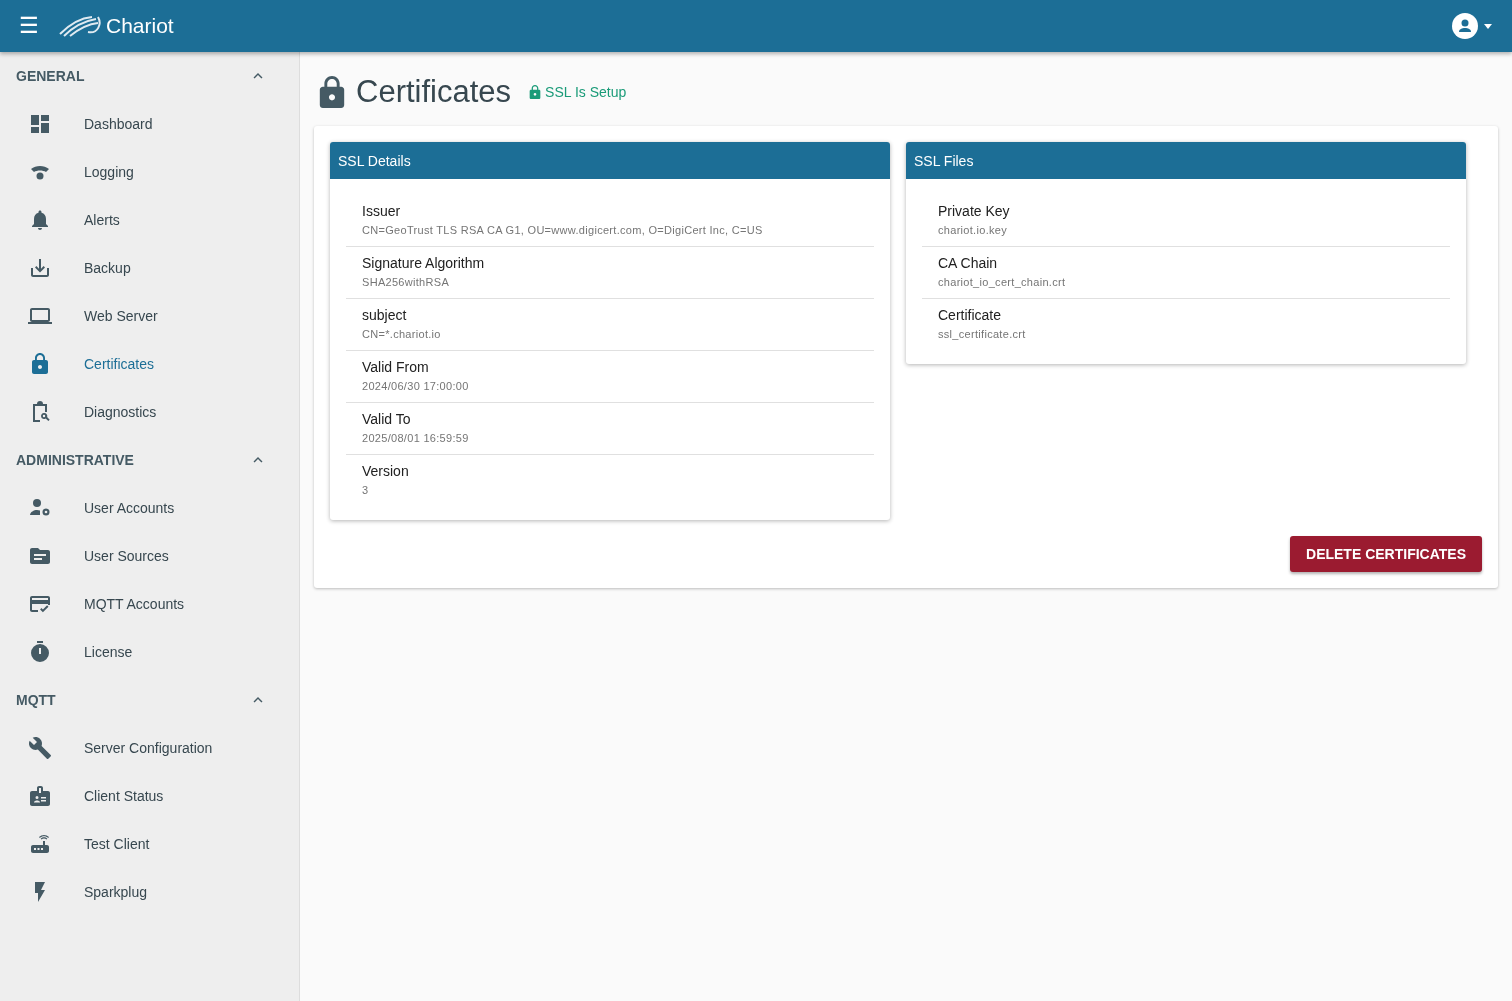 The height and width of the screenshot is (1001, 1512). What do you see at coordinates (396, 367) in the screenshot?
I see `field-label: Valid From` at bounding box center [396, 367].